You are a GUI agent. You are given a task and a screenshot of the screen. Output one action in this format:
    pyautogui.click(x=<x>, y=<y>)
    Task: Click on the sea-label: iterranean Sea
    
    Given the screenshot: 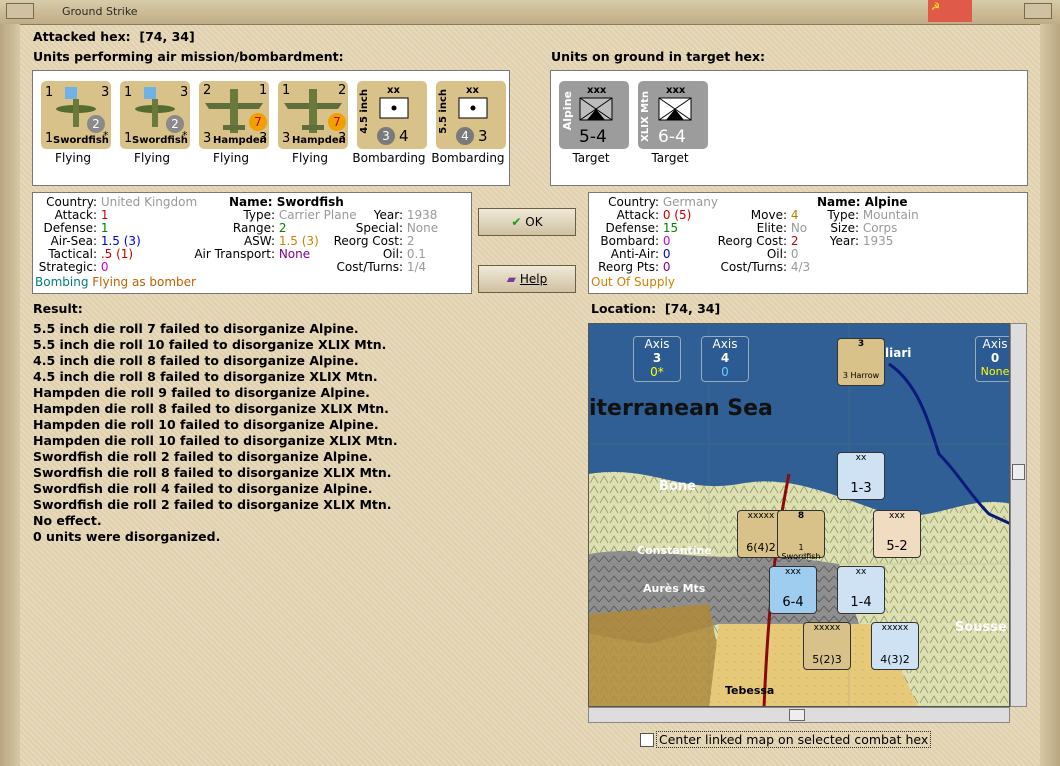 What is the action you would take?
    pyautogui.click(x=681, y=408)
    